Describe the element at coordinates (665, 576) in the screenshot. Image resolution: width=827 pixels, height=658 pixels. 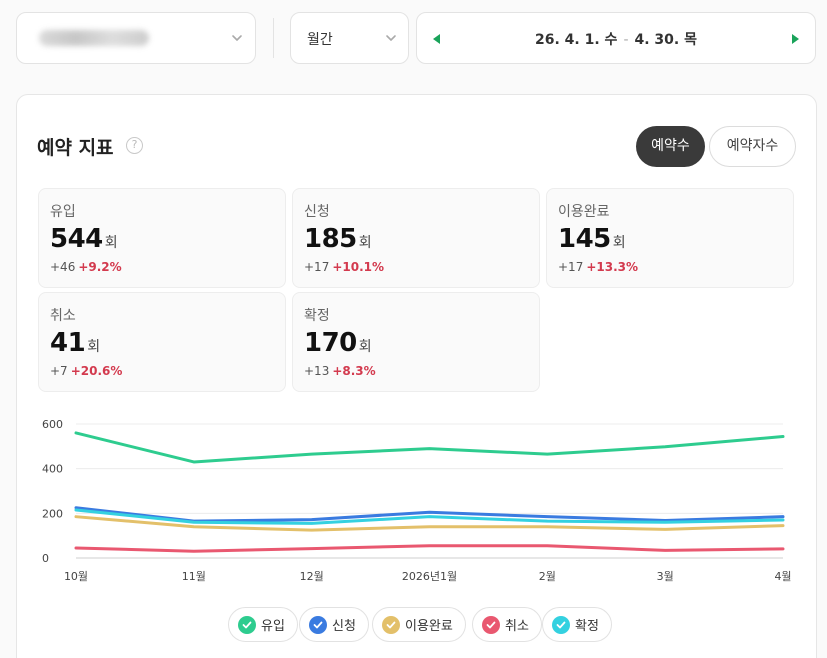
I see `x-tick-label: 3월` at that location.